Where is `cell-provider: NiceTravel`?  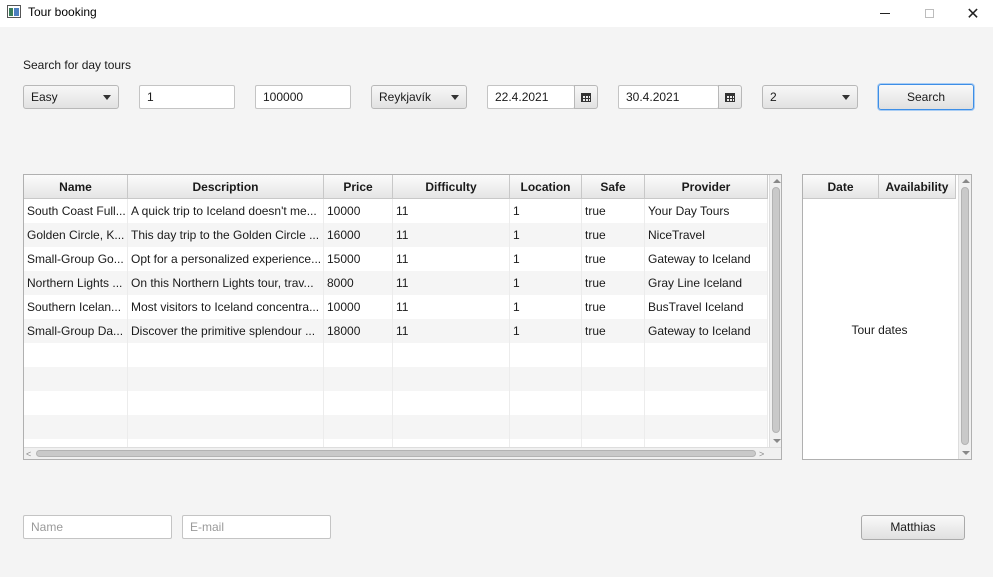
cell-provider: NiceTravel is located at coordinates (706, 235).